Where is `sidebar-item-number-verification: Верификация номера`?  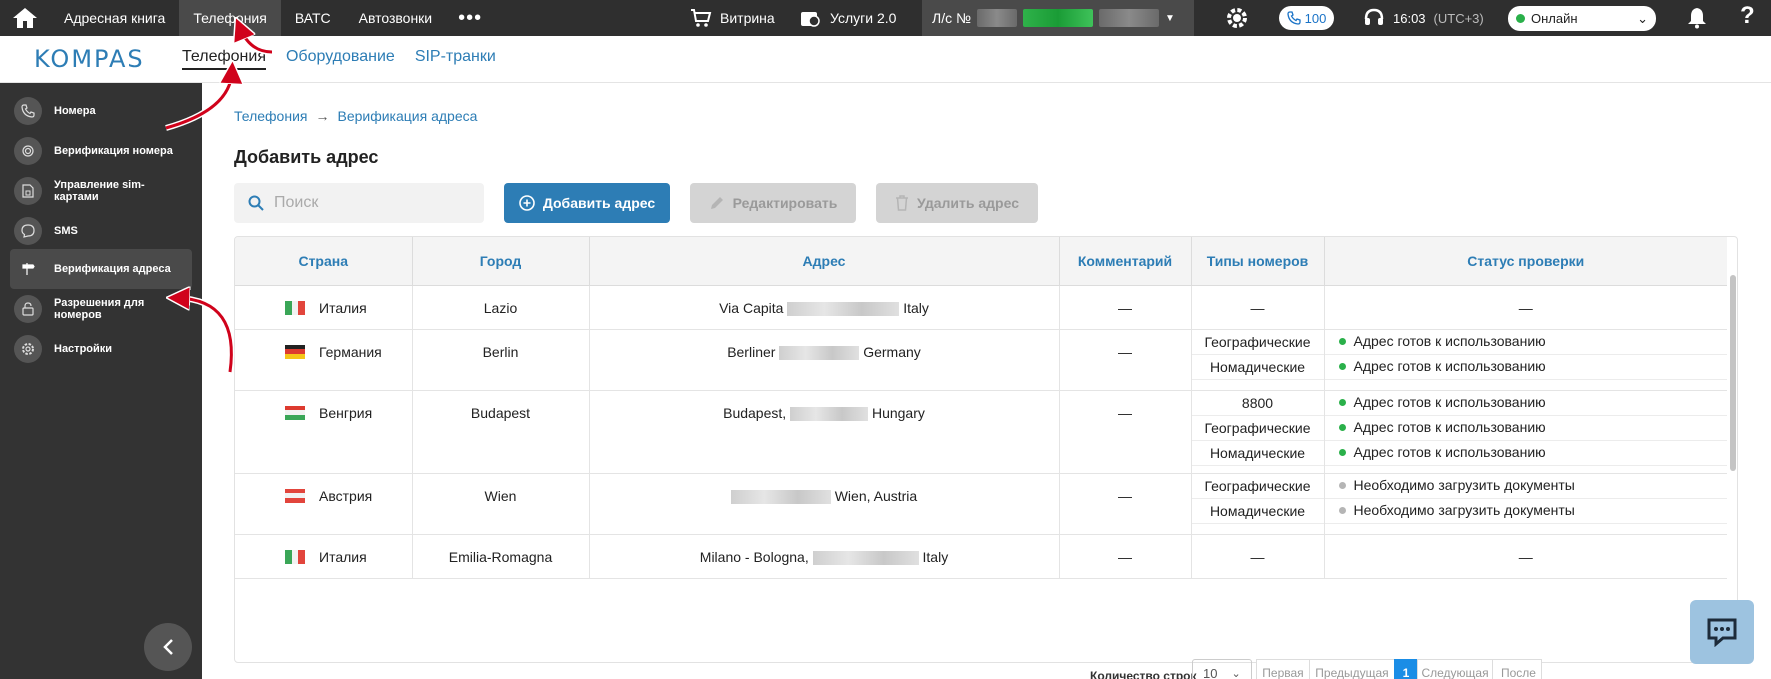
sidebar-item-number-verification: Верификация номера is located at coordinates (101, 151).